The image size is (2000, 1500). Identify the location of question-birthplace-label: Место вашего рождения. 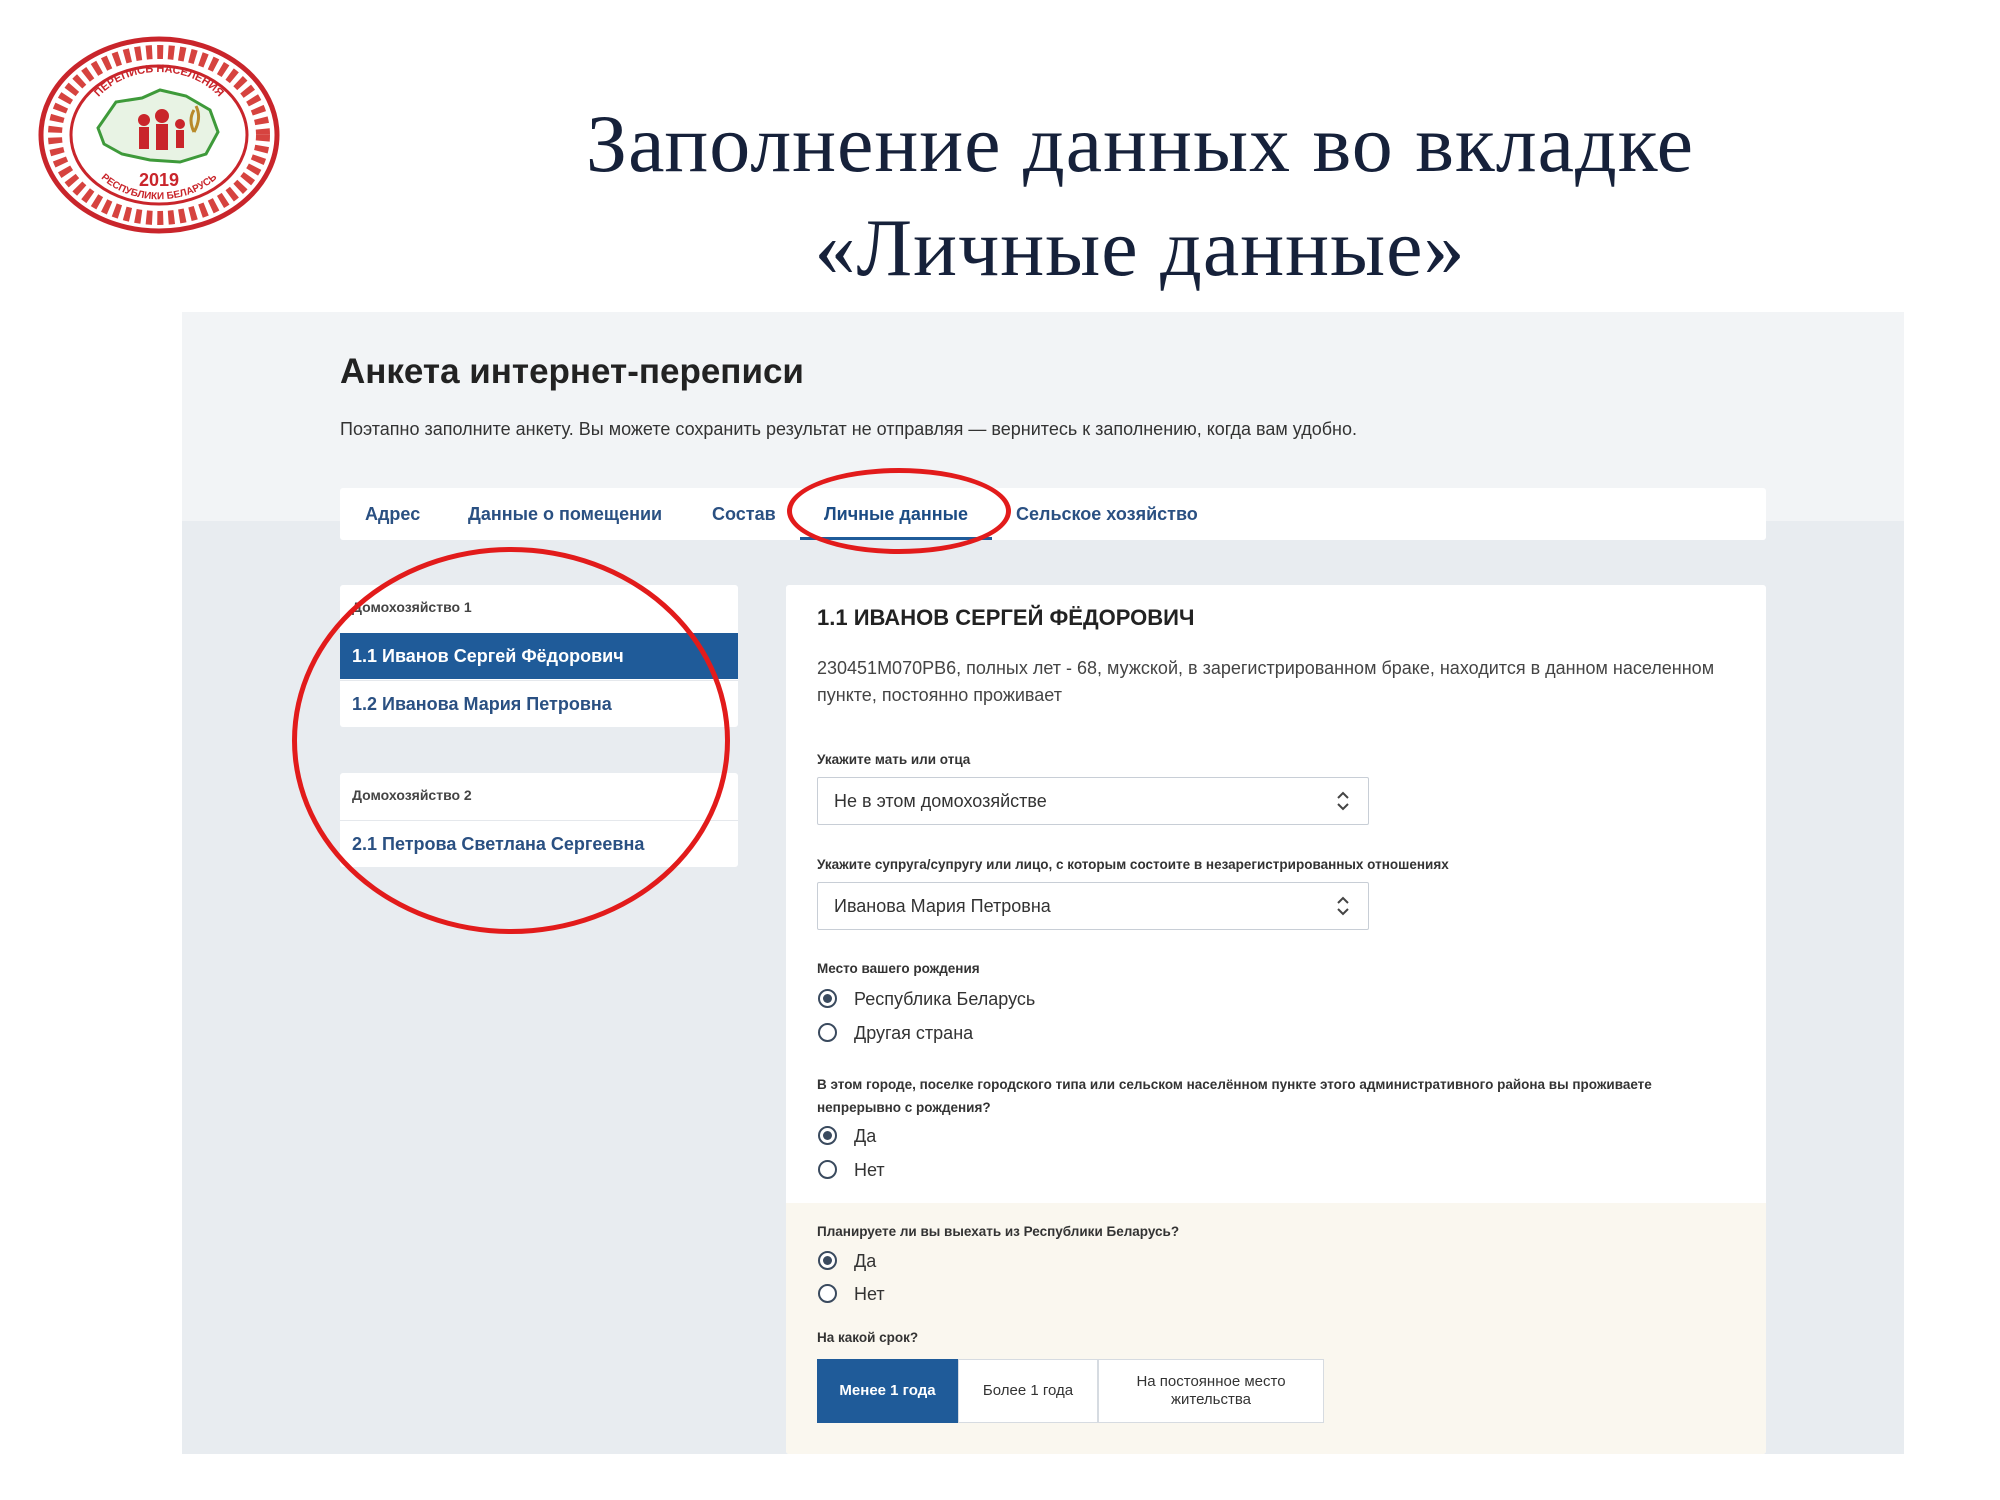
(898, 968).